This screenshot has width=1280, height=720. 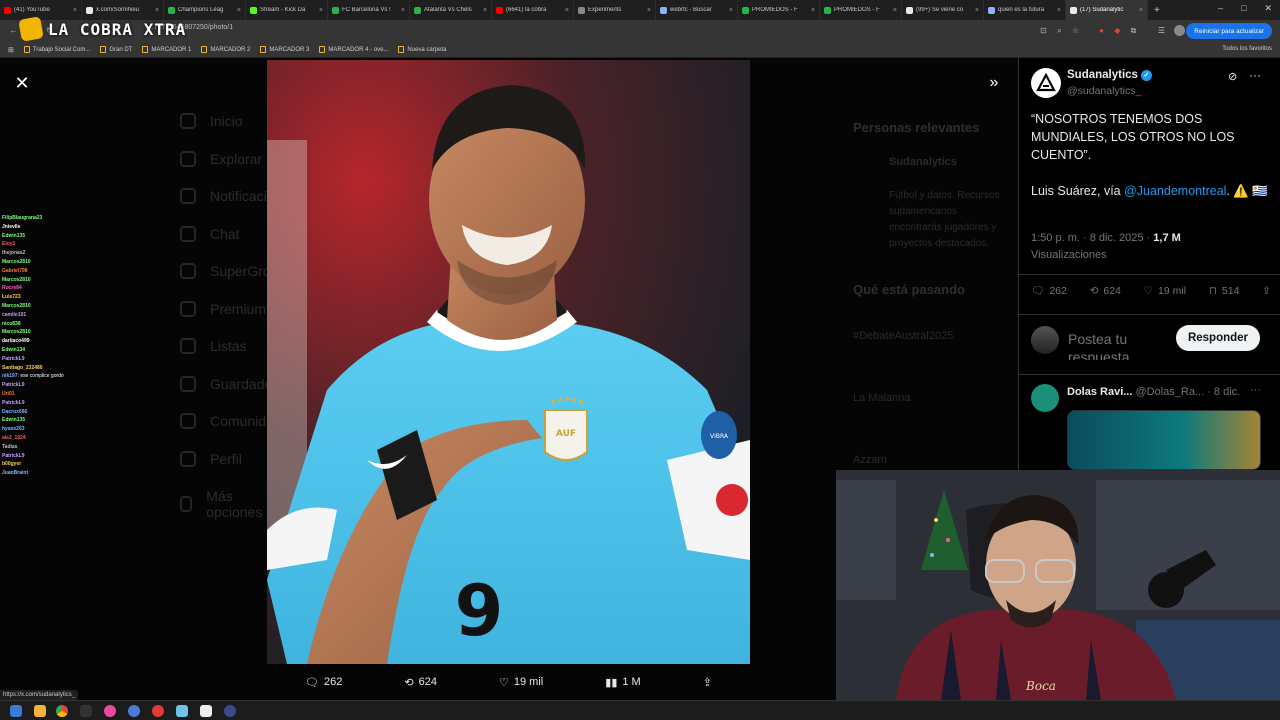 What do you see at coordinates (1268, 8) in the screenshot?
I see `window-close-icon: ✕` at bounding box center [1268, 8].